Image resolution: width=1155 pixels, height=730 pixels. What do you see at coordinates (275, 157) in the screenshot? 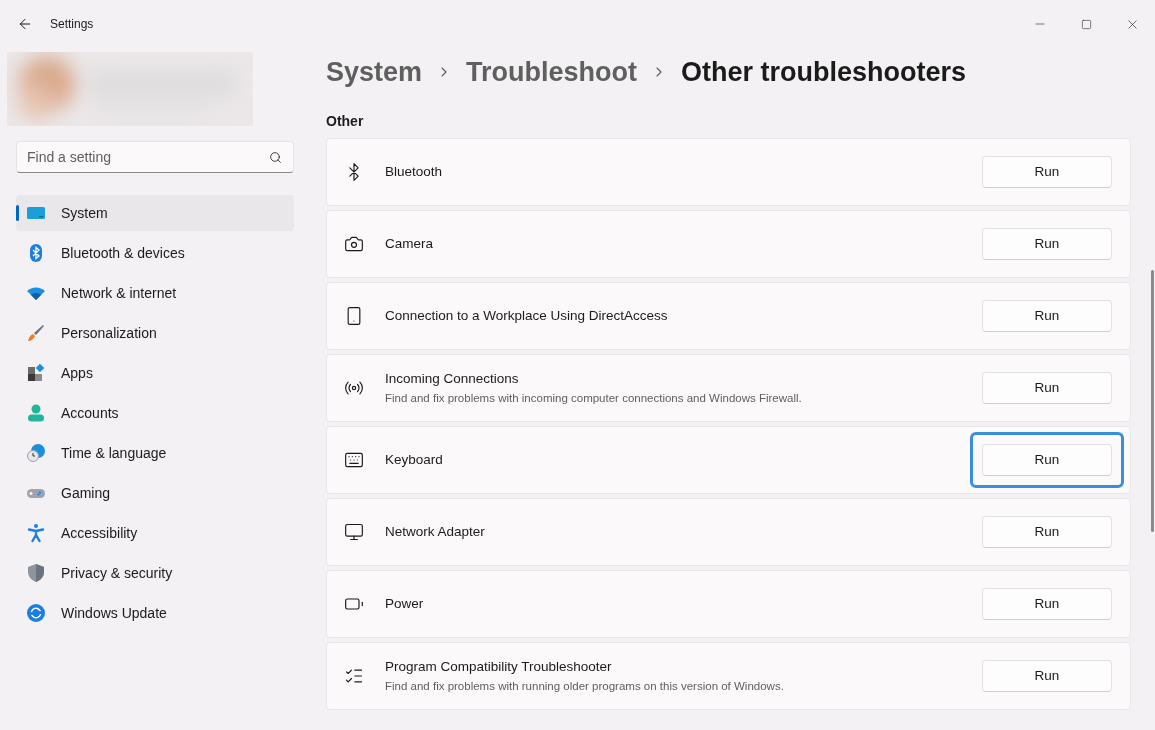
I see `search-icon` at bounding box center [275, 157].